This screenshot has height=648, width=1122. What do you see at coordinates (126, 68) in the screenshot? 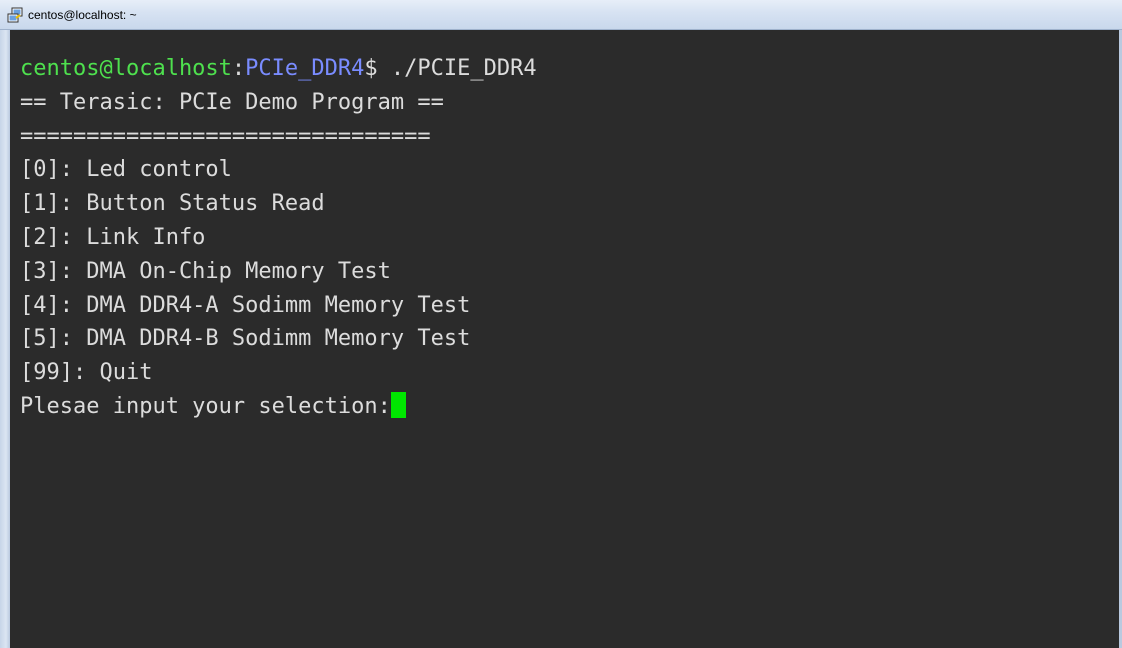
I see `prompt-user-host: centos@localhost` at bounding box center [126, 68].